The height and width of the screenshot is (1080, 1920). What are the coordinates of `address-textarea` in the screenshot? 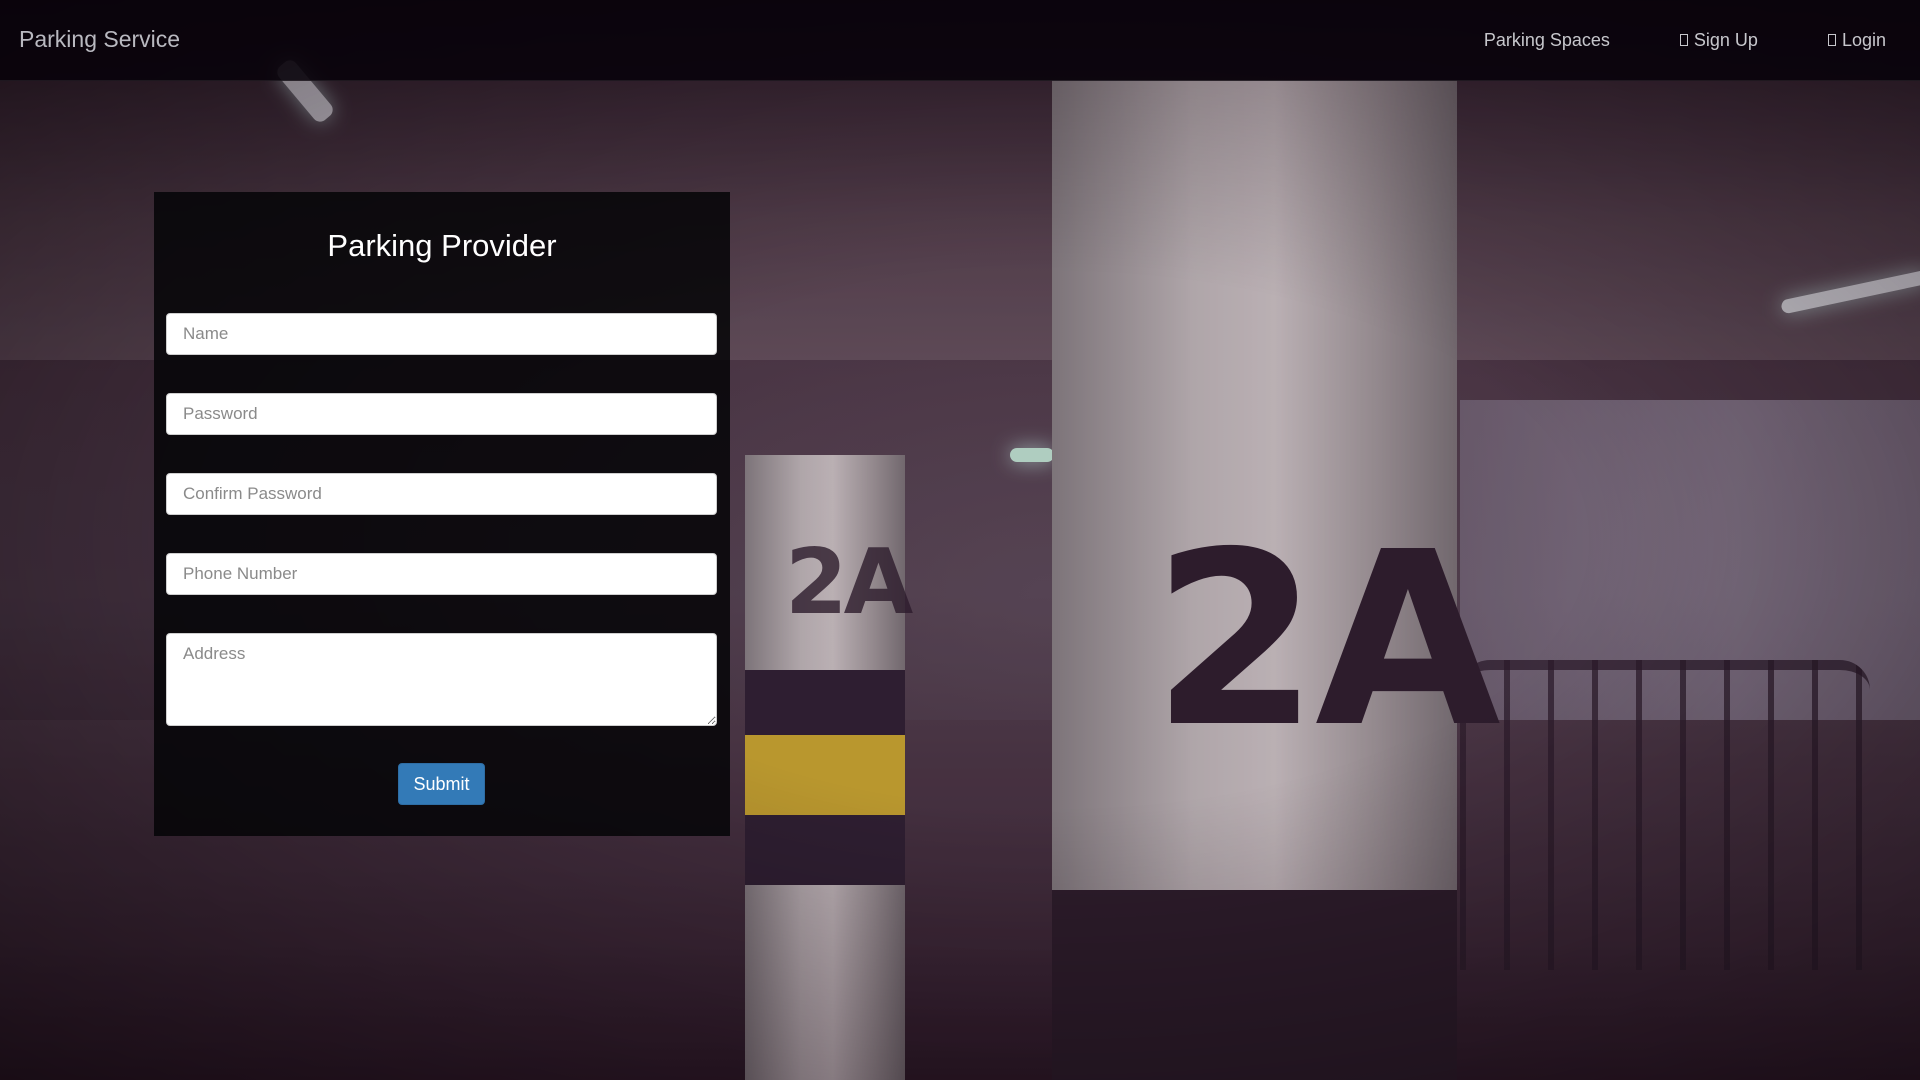 It's located at (441, 679).